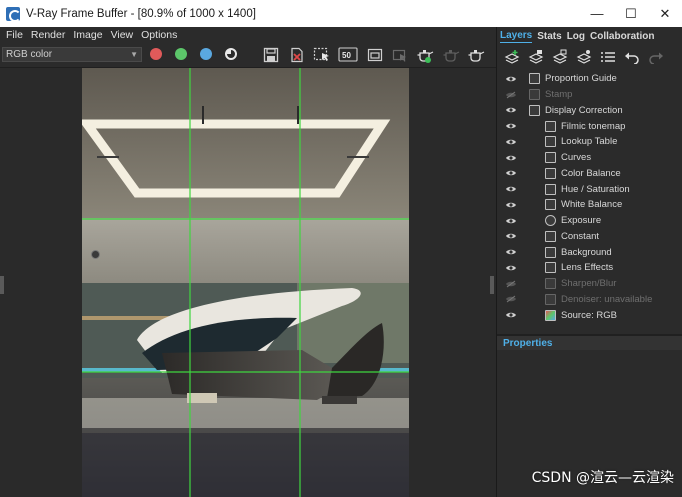  What do you see at coordinates (550, 126) in the screenshot?
I see `filmic-tonemap-icon` at bounding box center [550, 126].